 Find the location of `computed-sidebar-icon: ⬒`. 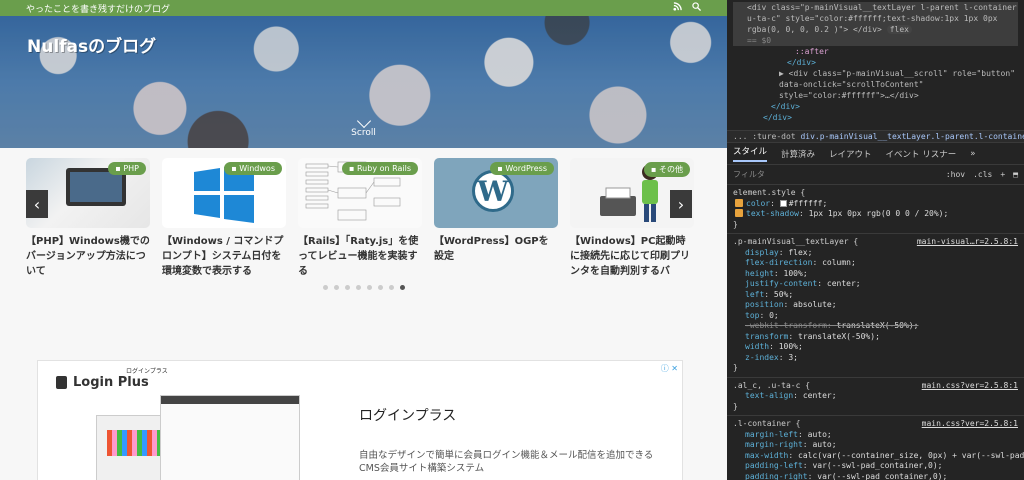

computed-sidebar-icon: ⬒ is located at coordinates (1015, 174).